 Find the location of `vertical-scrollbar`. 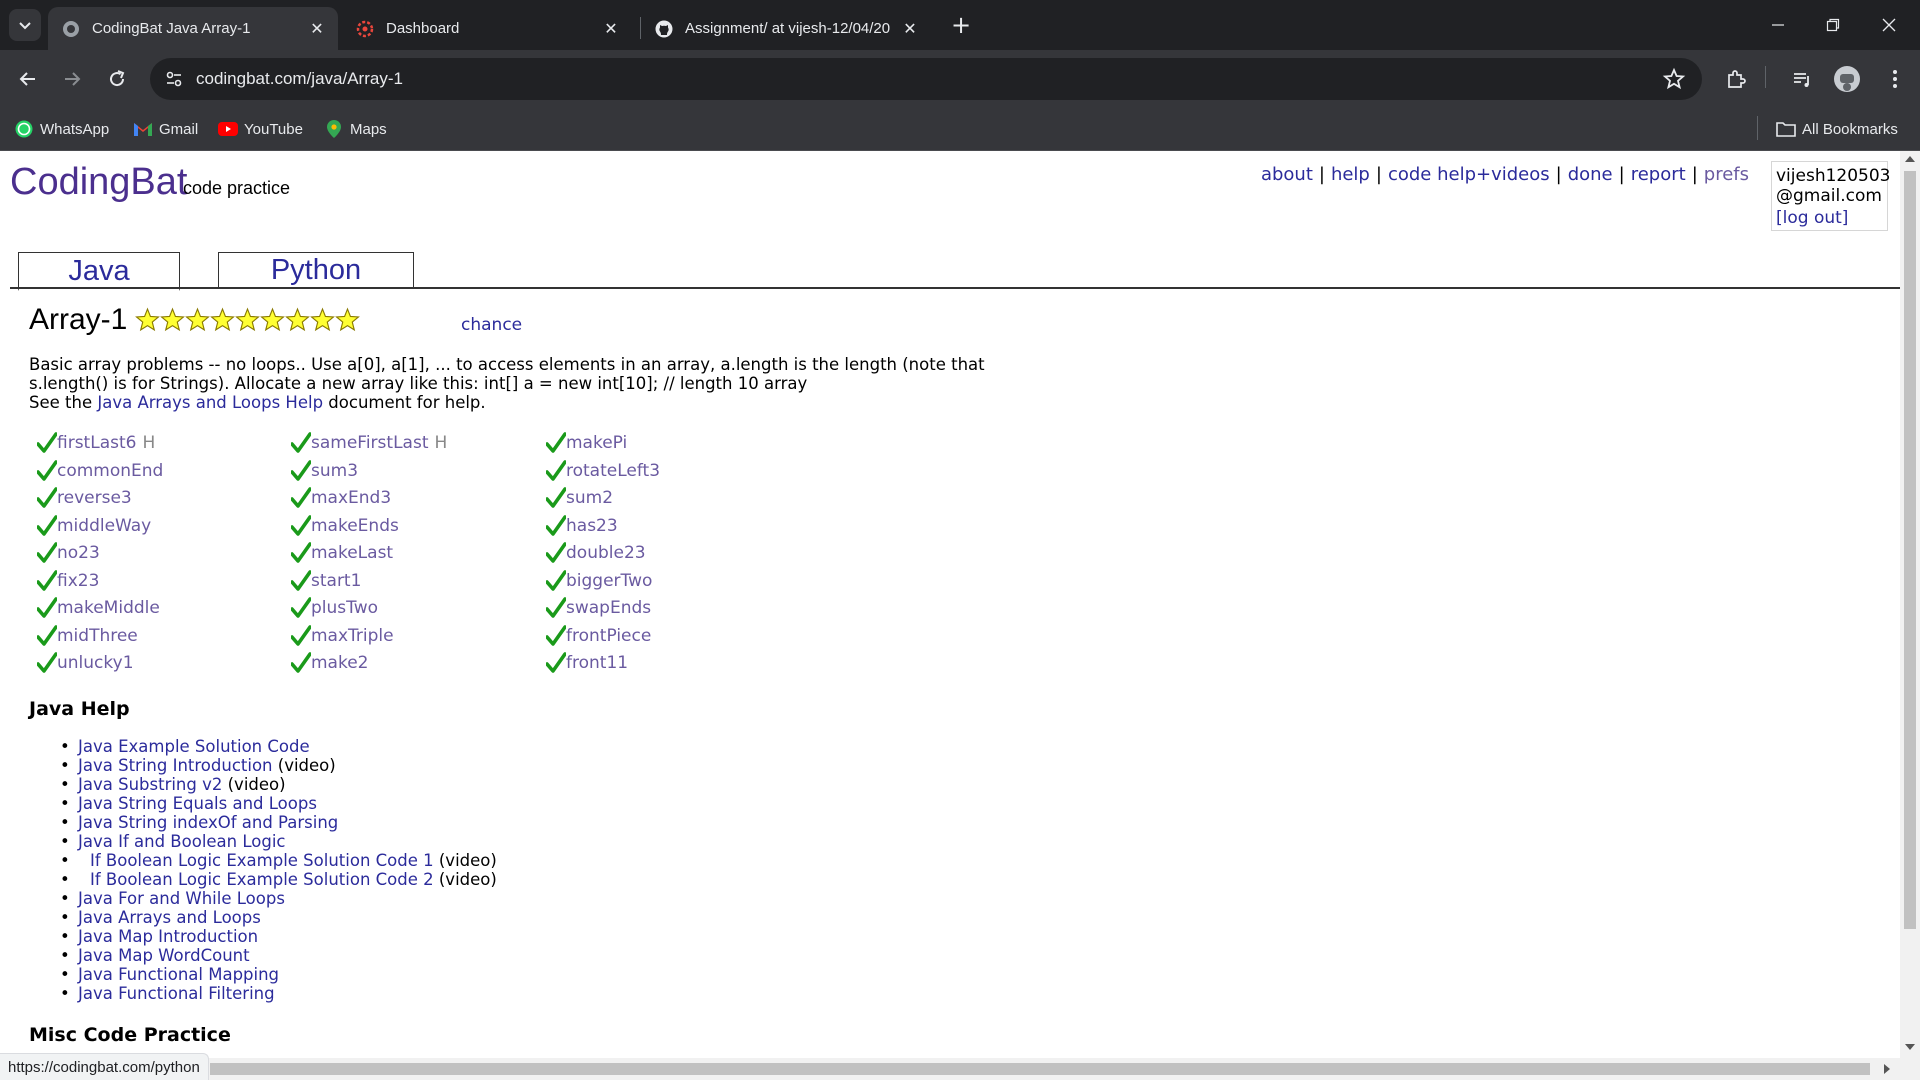

vertical-scrollbar is located at coordinates (1910, 615).